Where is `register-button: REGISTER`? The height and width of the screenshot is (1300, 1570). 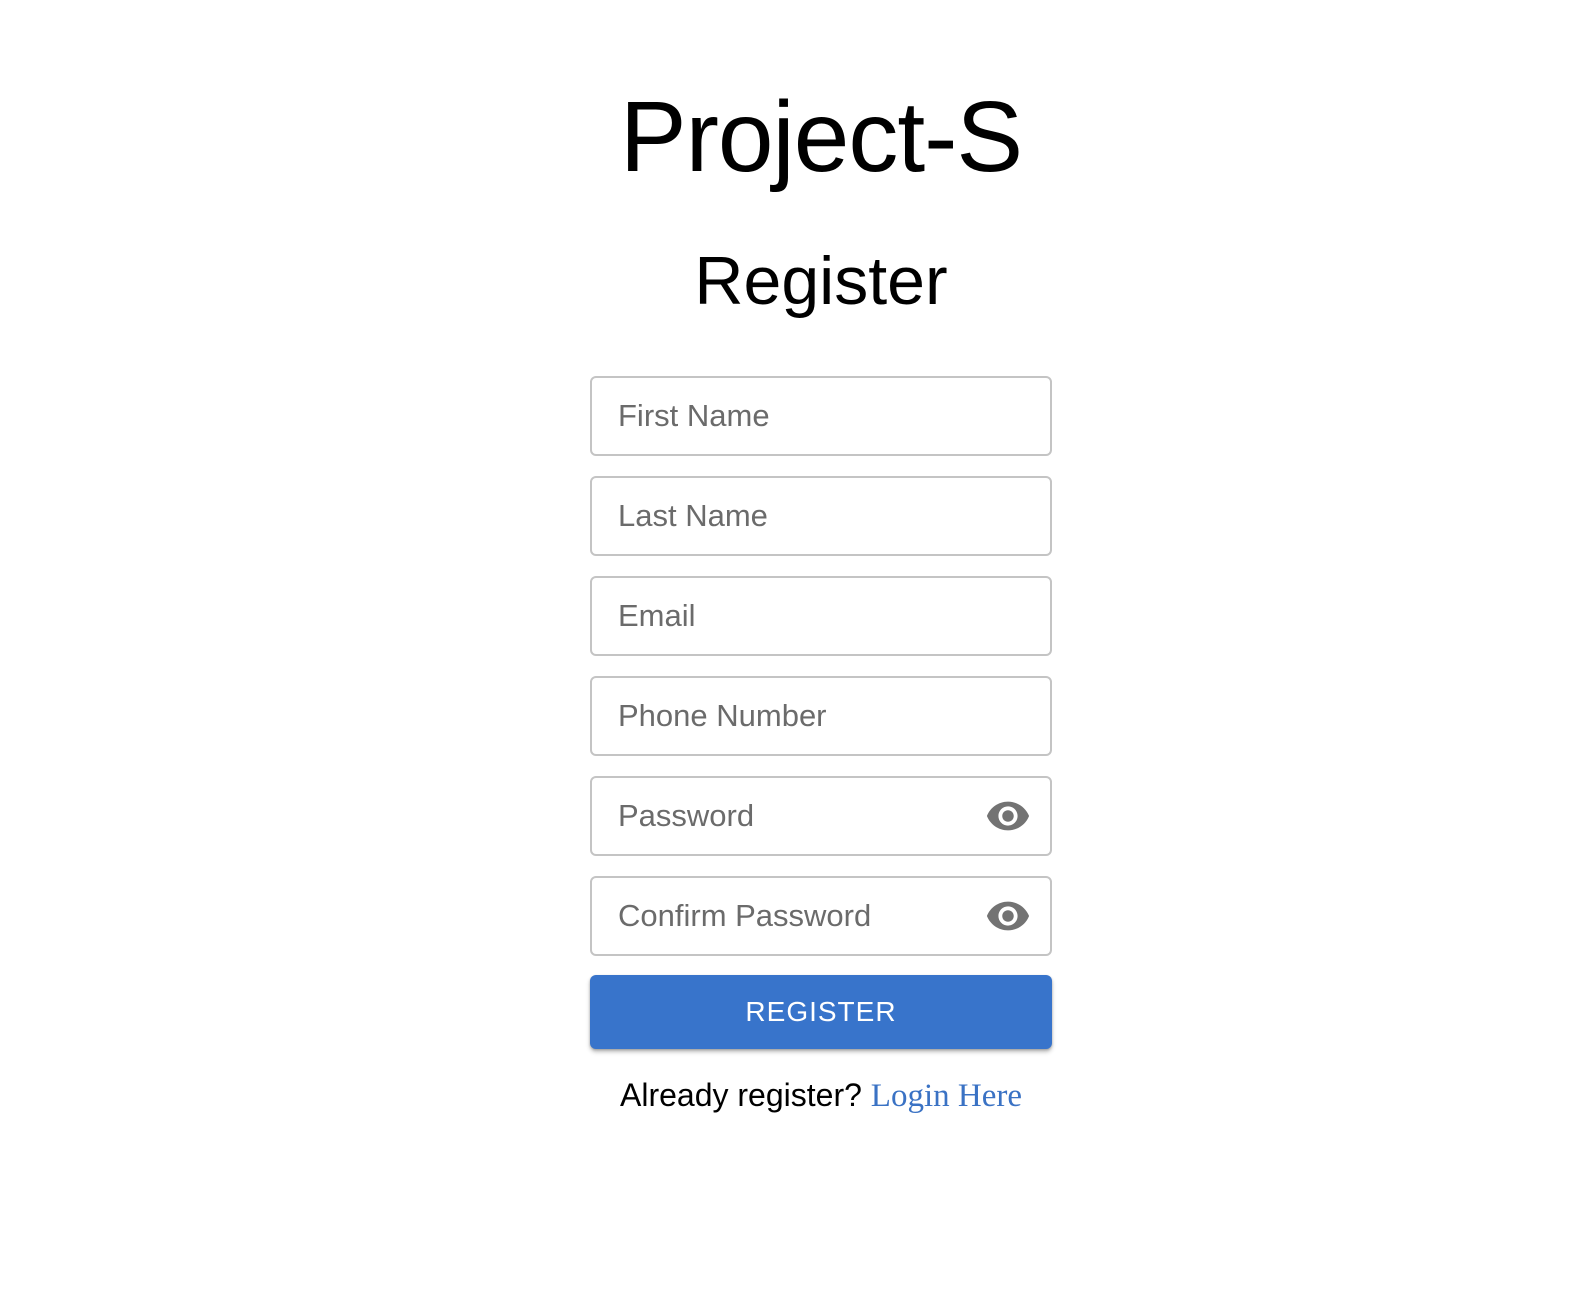 register-button: REGISTER is located at coordinates (821, 1012).